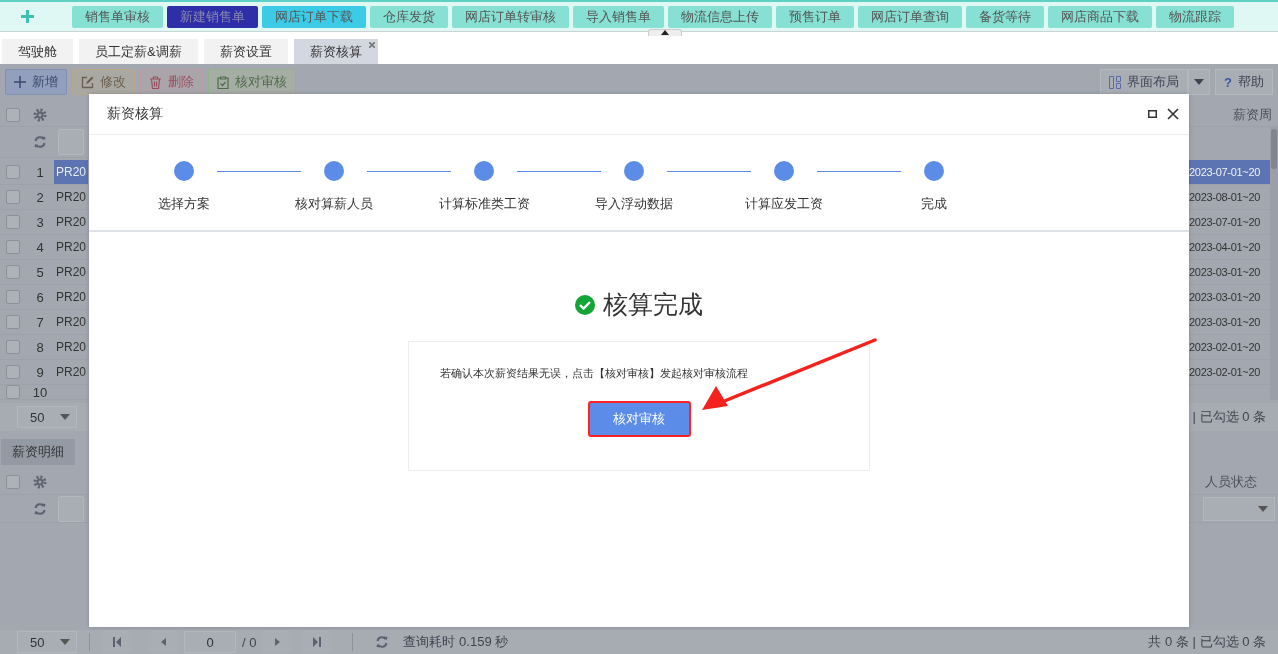 This screenshot has width=1278, height=654. I want to click on step-label: 计算应发工资, so click(784, 204).